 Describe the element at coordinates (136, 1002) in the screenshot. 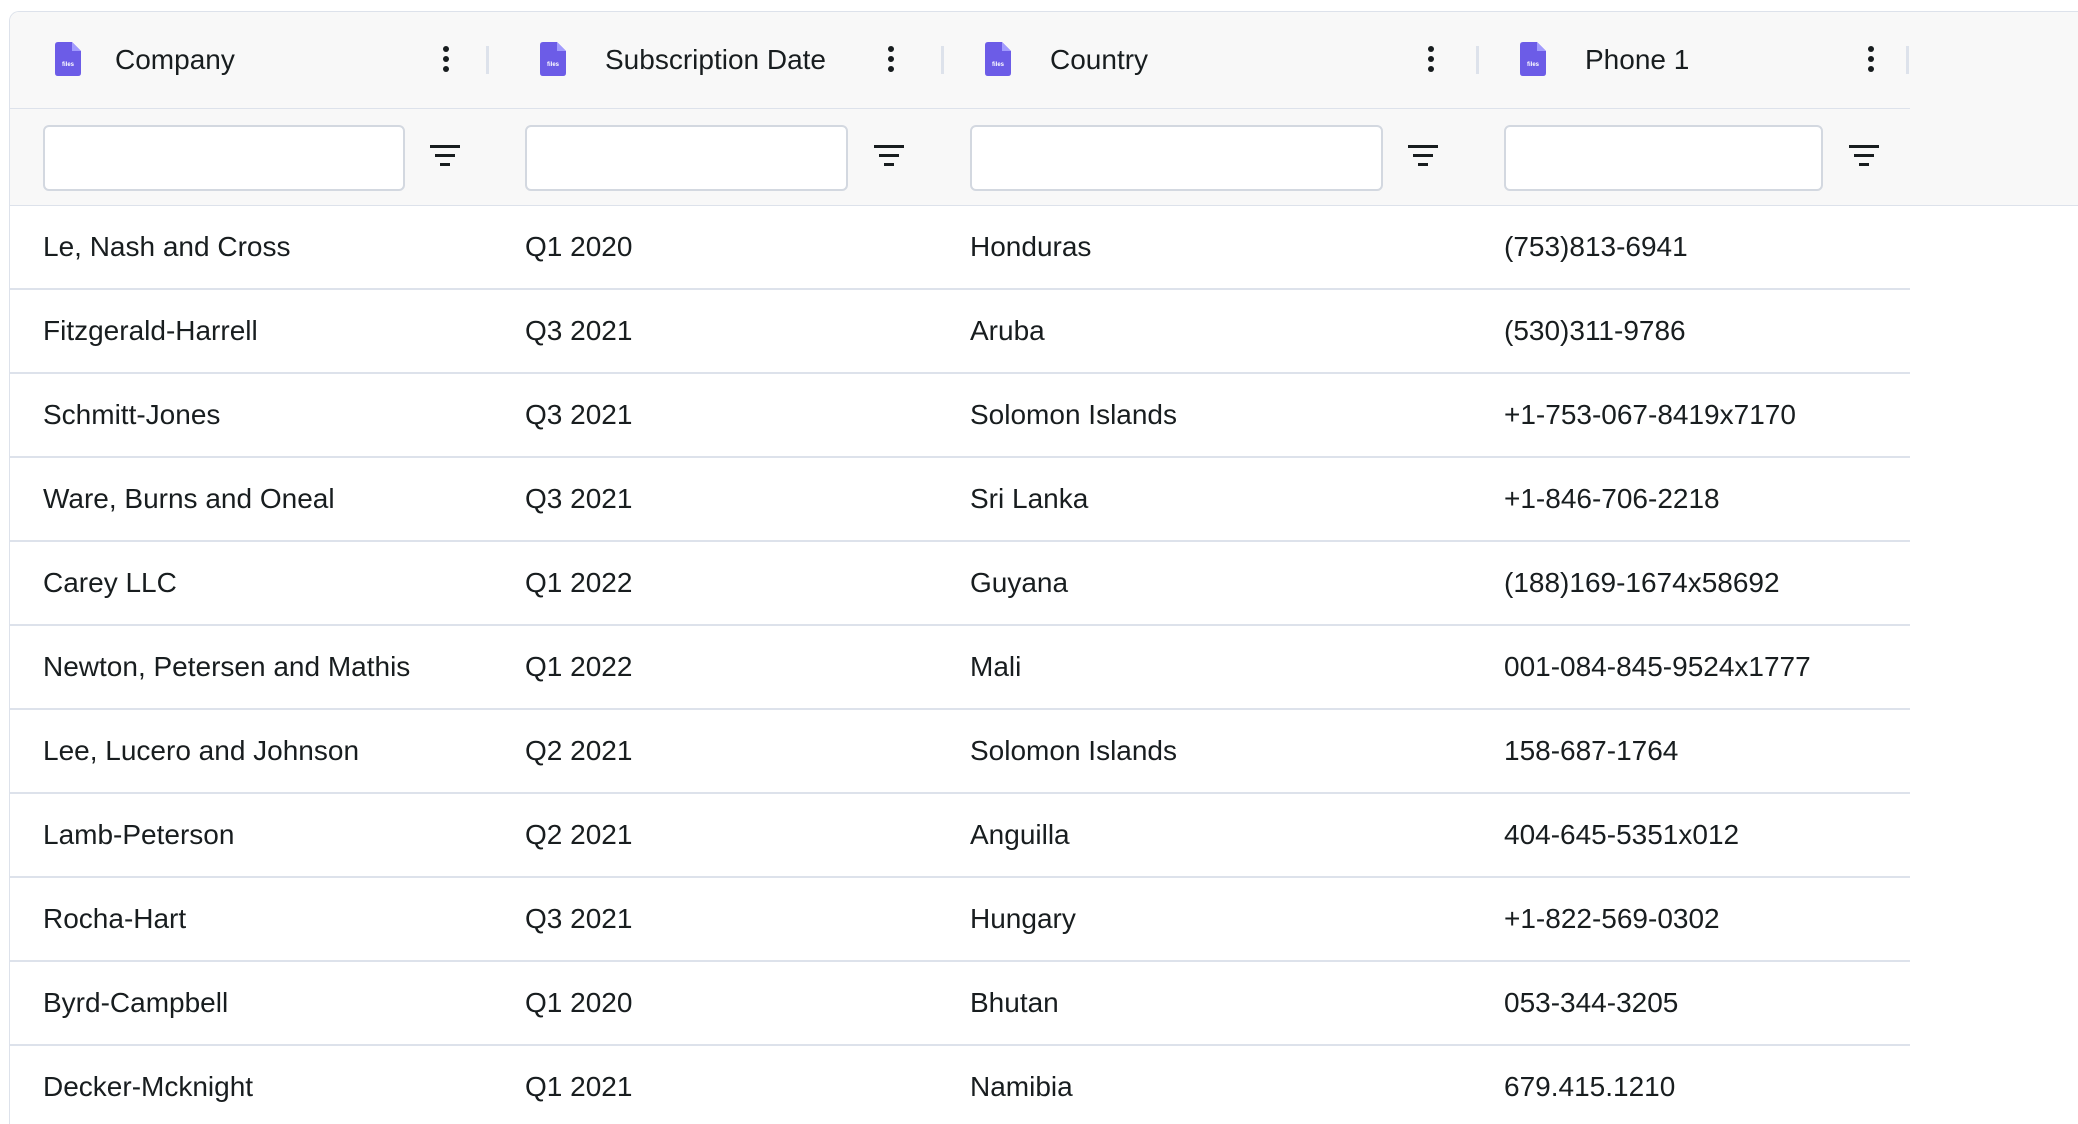

I see `cell-company: Byrd-Campbell` at that location.